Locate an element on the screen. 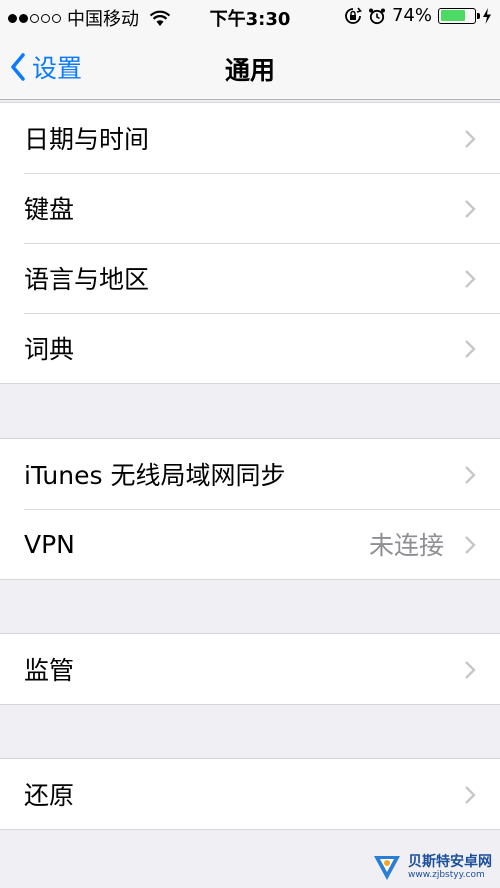 This screenshot has width=500, height=888. rotation-lock-icon is located at coordinates (353, 15).